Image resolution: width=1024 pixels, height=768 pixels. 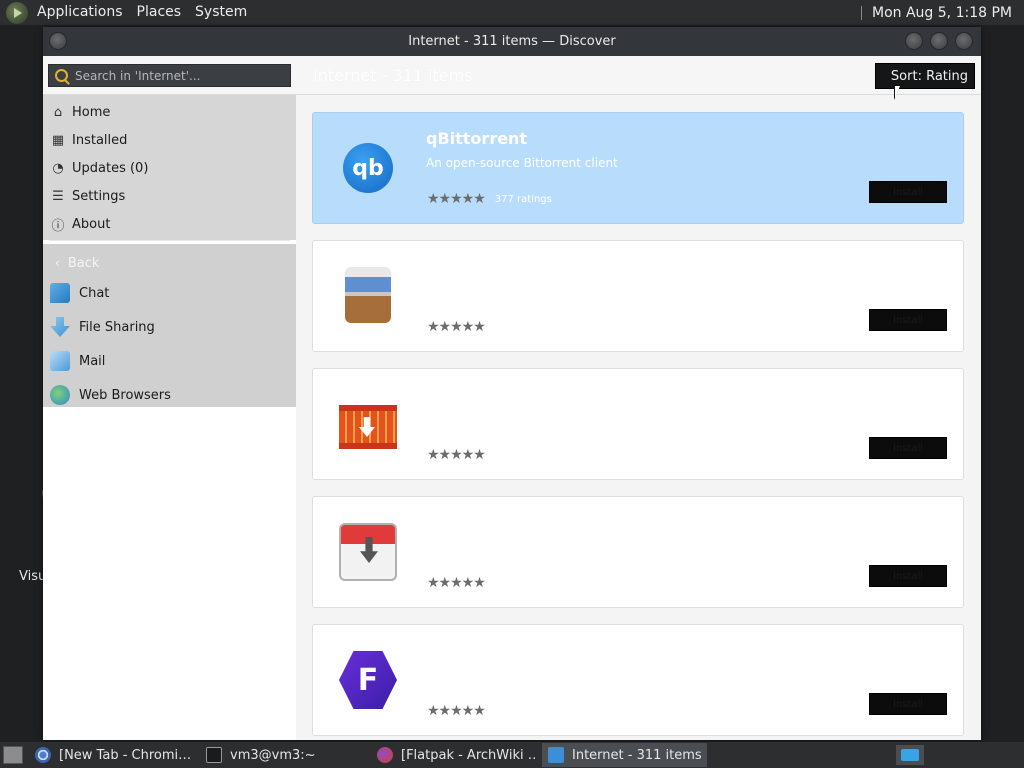 What do you see at coordinates (169, 140) in the screenshot?
I see `sidebar-item-installed: ▦ Installed` at bounding box center [169, 140].